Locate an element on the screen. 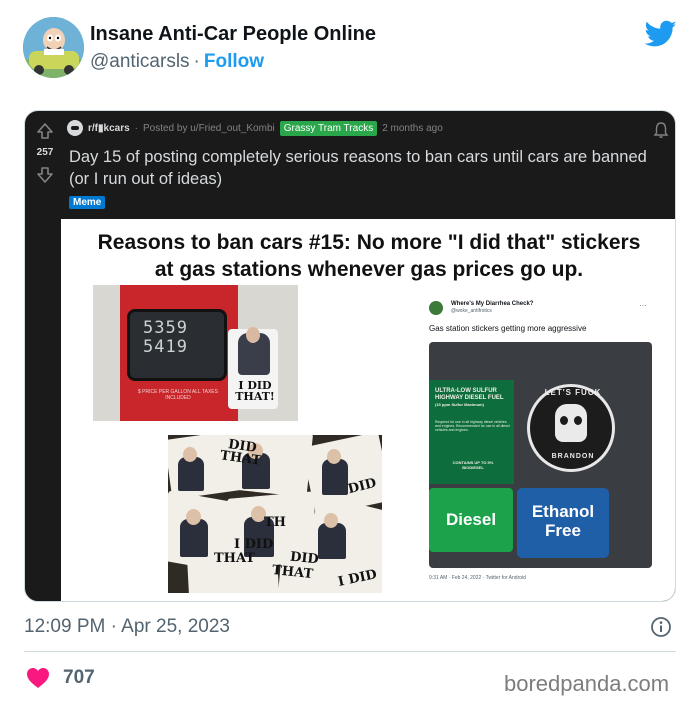  account-handle-row: @anticarsls · Follow is located at coordinates (177, 62).